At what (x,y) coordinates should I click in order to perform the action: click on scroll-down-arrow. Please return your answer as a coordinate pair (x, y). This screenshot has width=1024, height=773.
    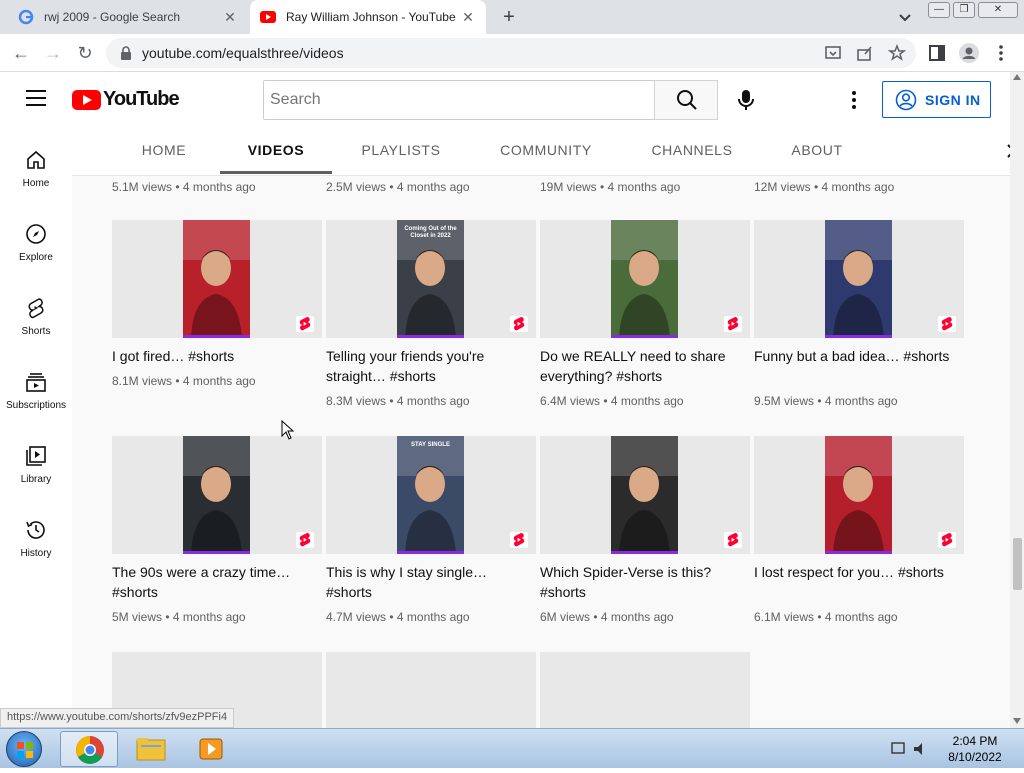
    Looking at the image, I should click on (1017, 721).